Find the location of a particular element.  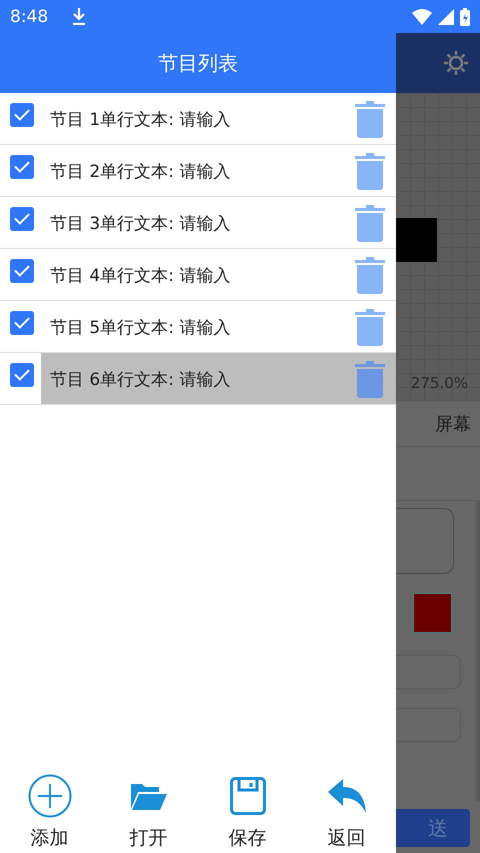

battery-icon is located at coordinates (465, 17).